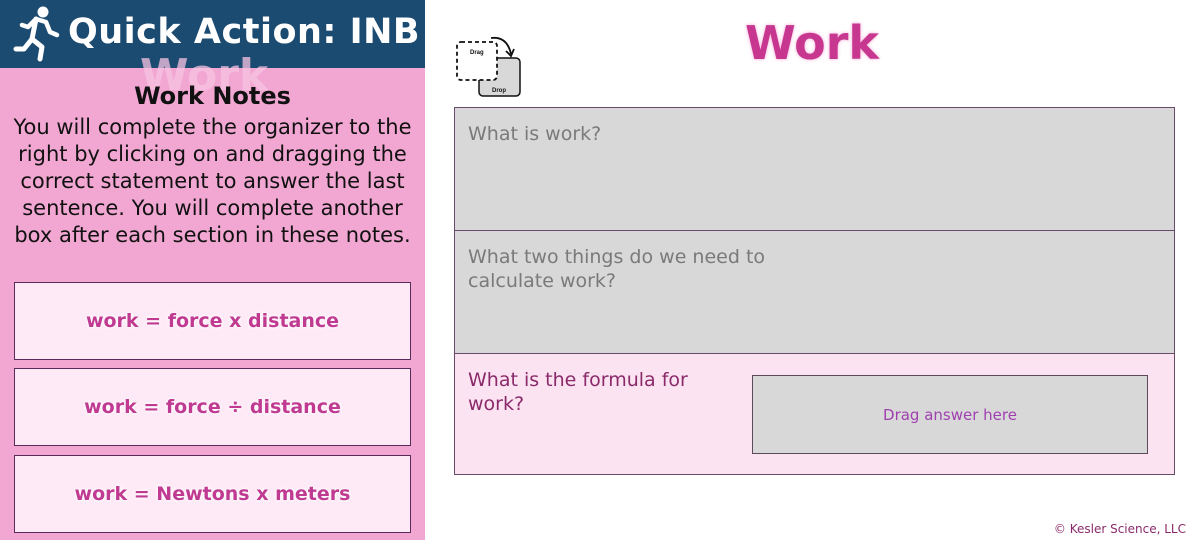 The height and width of the screenshot is (540, 1200). Describe the element at coordinates (477, 53) in the screenshot. I see `drag-label: Drag` at that location.